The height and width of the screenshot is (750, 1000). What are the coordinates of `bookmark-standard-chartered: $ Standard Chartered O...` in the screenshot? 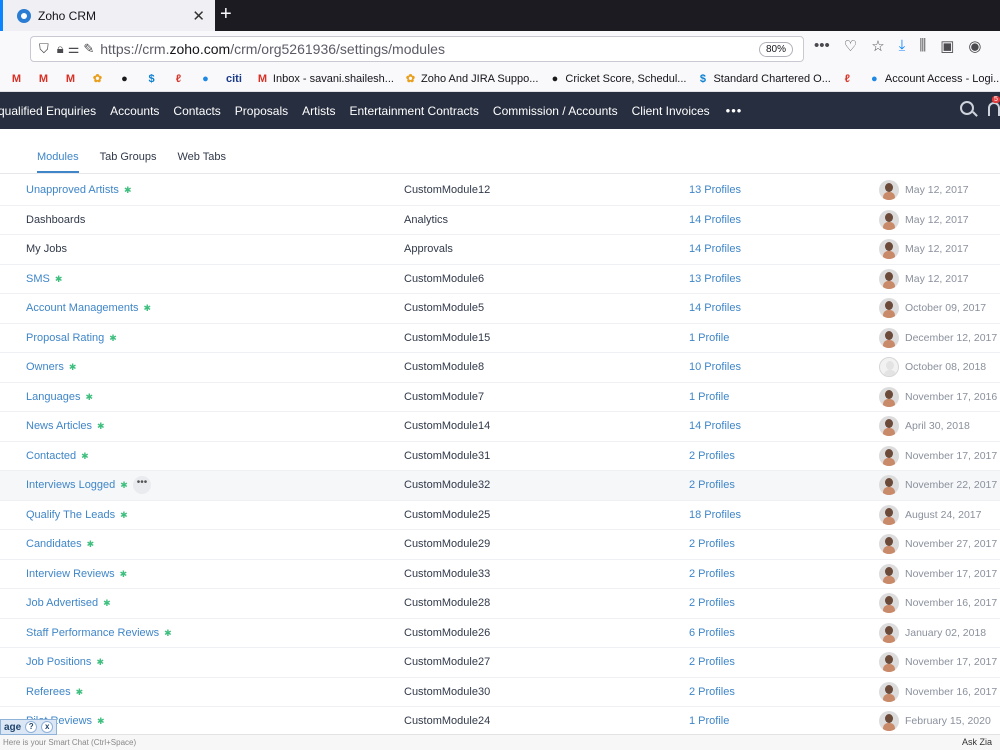 It's located at (763, 79).